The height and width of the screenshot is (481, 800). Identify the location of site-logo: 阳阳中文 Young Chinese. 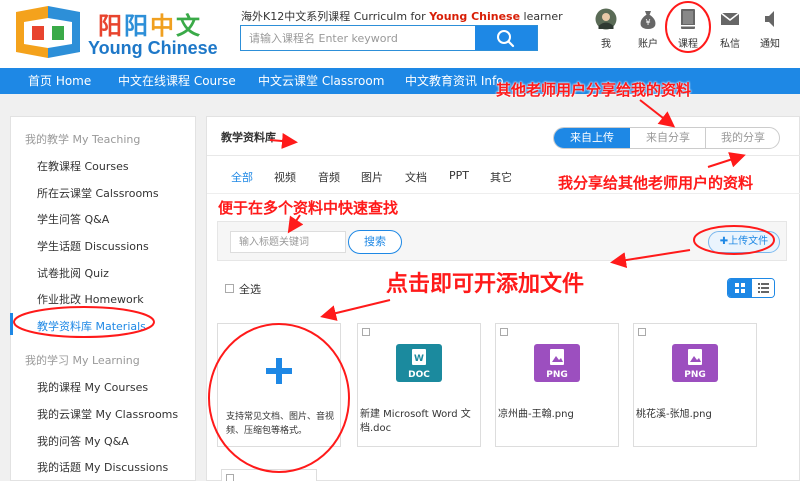
(115, 33).